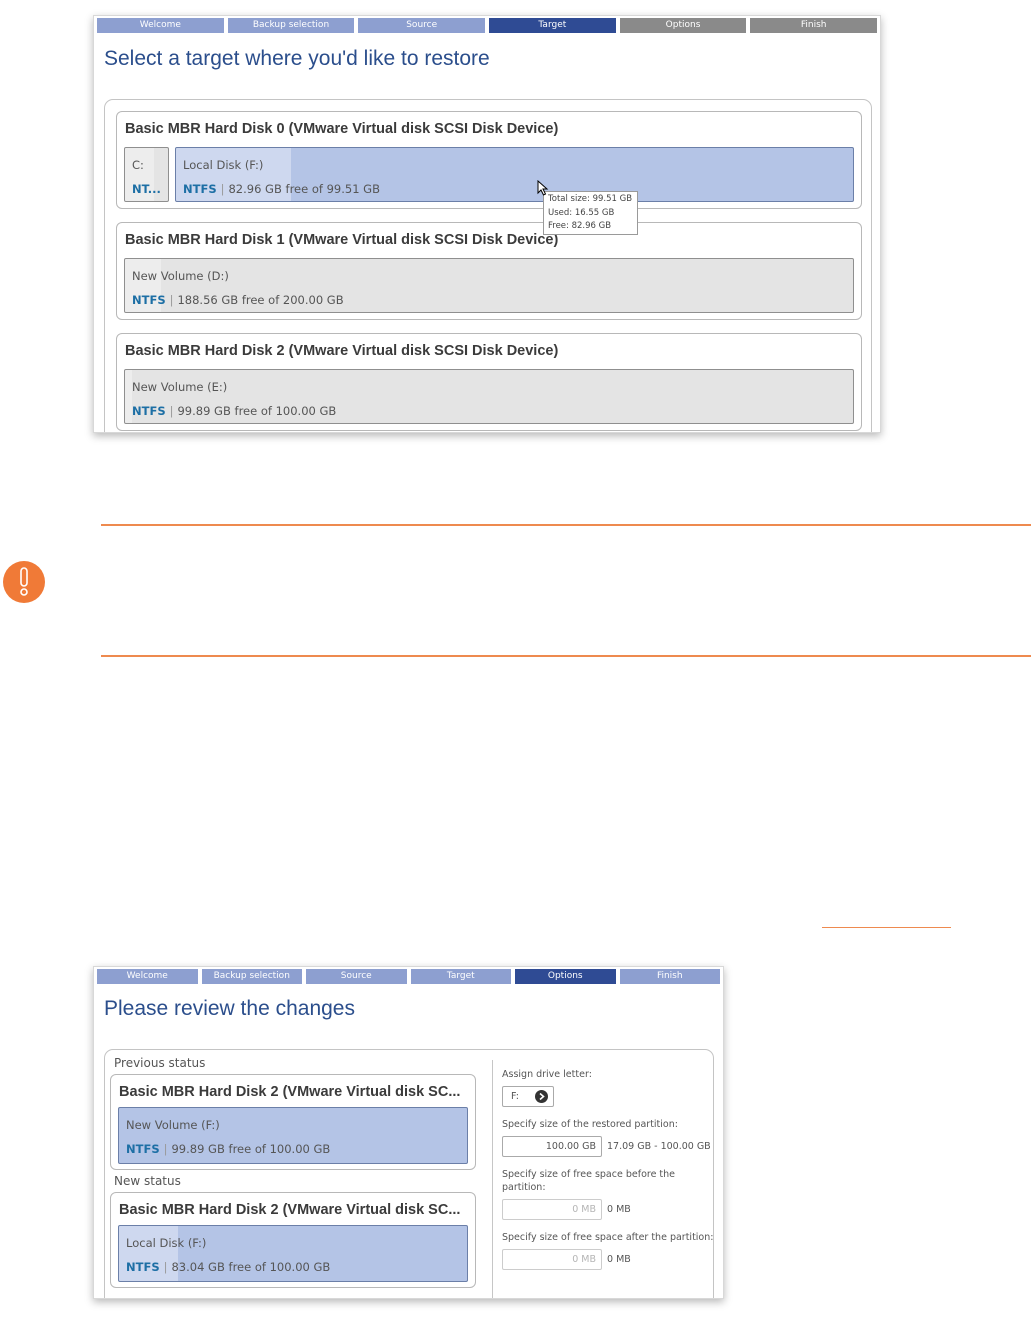  Describe the element at coordinates (251, 1267) in the screenshot. I see `free-space-info: 83.04 GB free of 100.00 GB` at that location.